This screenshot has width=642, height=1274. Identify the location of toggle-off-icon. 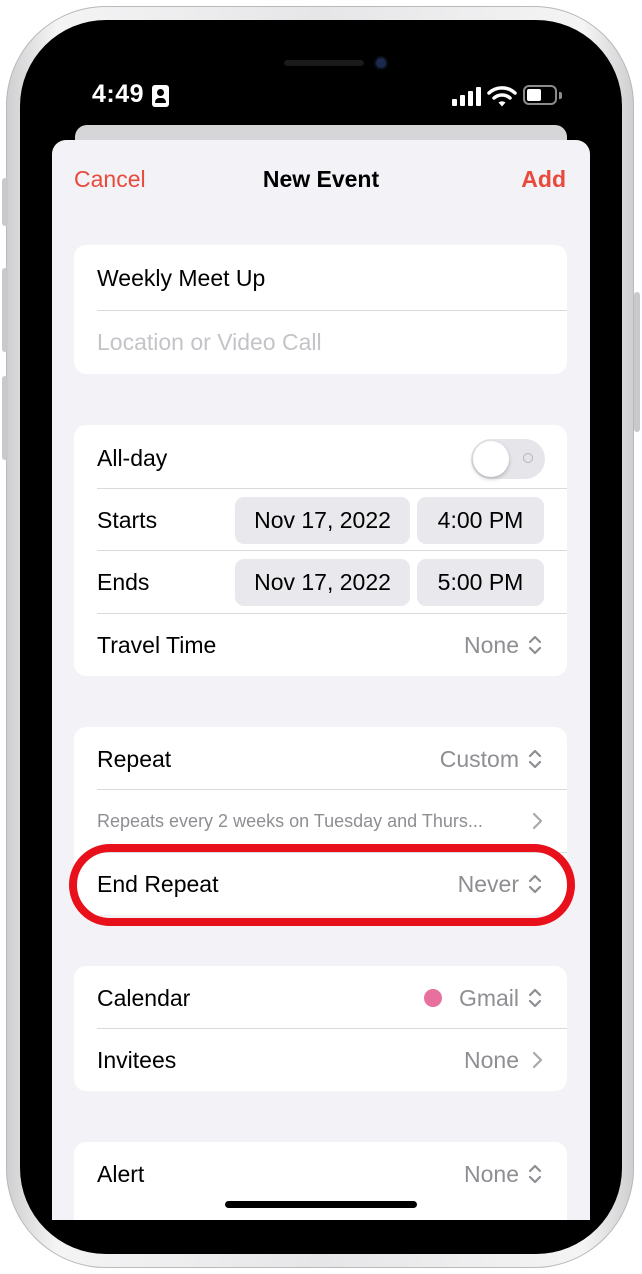
(528, 458).